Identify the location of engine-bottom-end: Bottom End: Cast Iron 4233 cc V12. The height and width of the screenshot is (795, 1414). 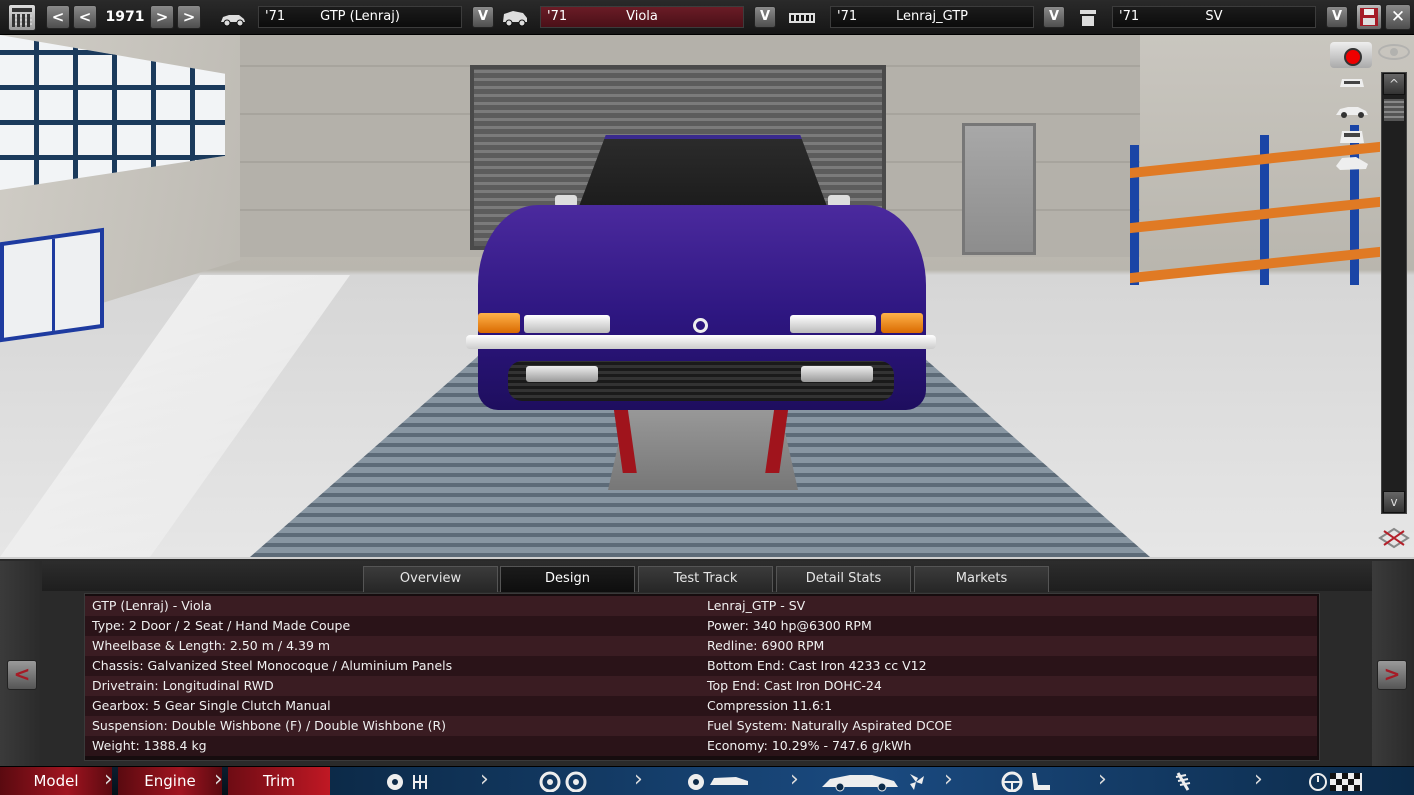
(1008, 666).